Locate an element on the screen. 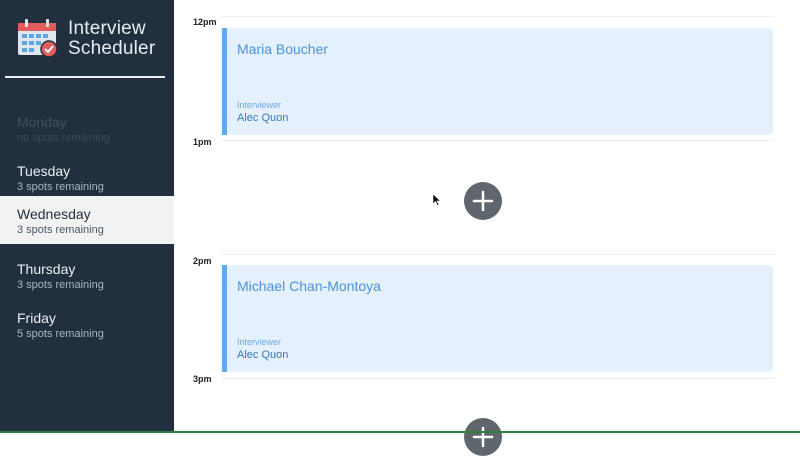  day-name: Tuesday is located at coordinates (44, 171).